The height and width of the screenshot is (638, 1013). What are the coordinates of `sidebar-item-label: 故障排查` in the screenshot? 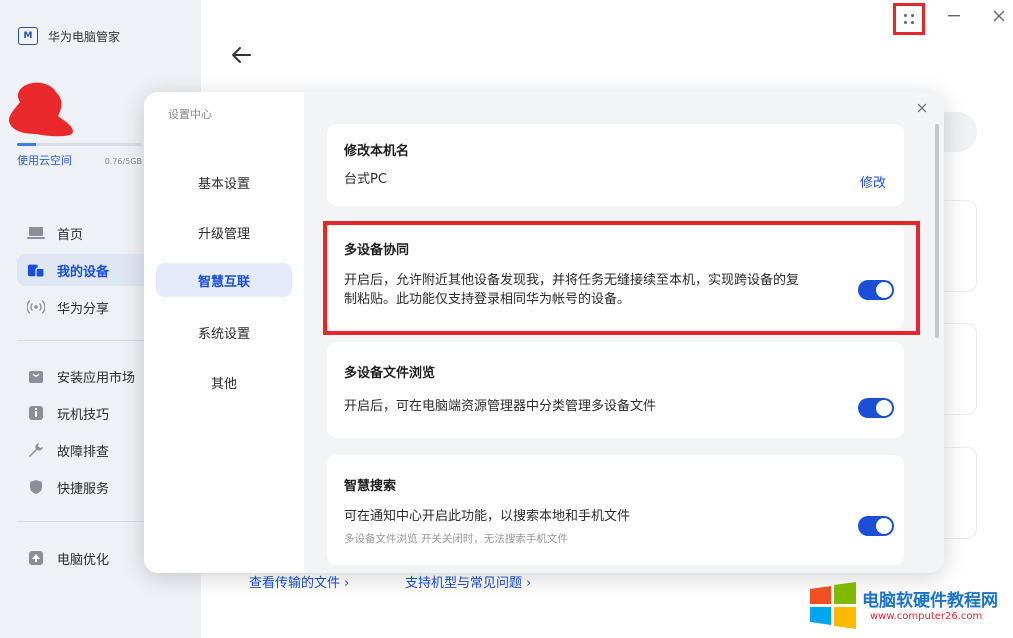 It's located at (83, 452).